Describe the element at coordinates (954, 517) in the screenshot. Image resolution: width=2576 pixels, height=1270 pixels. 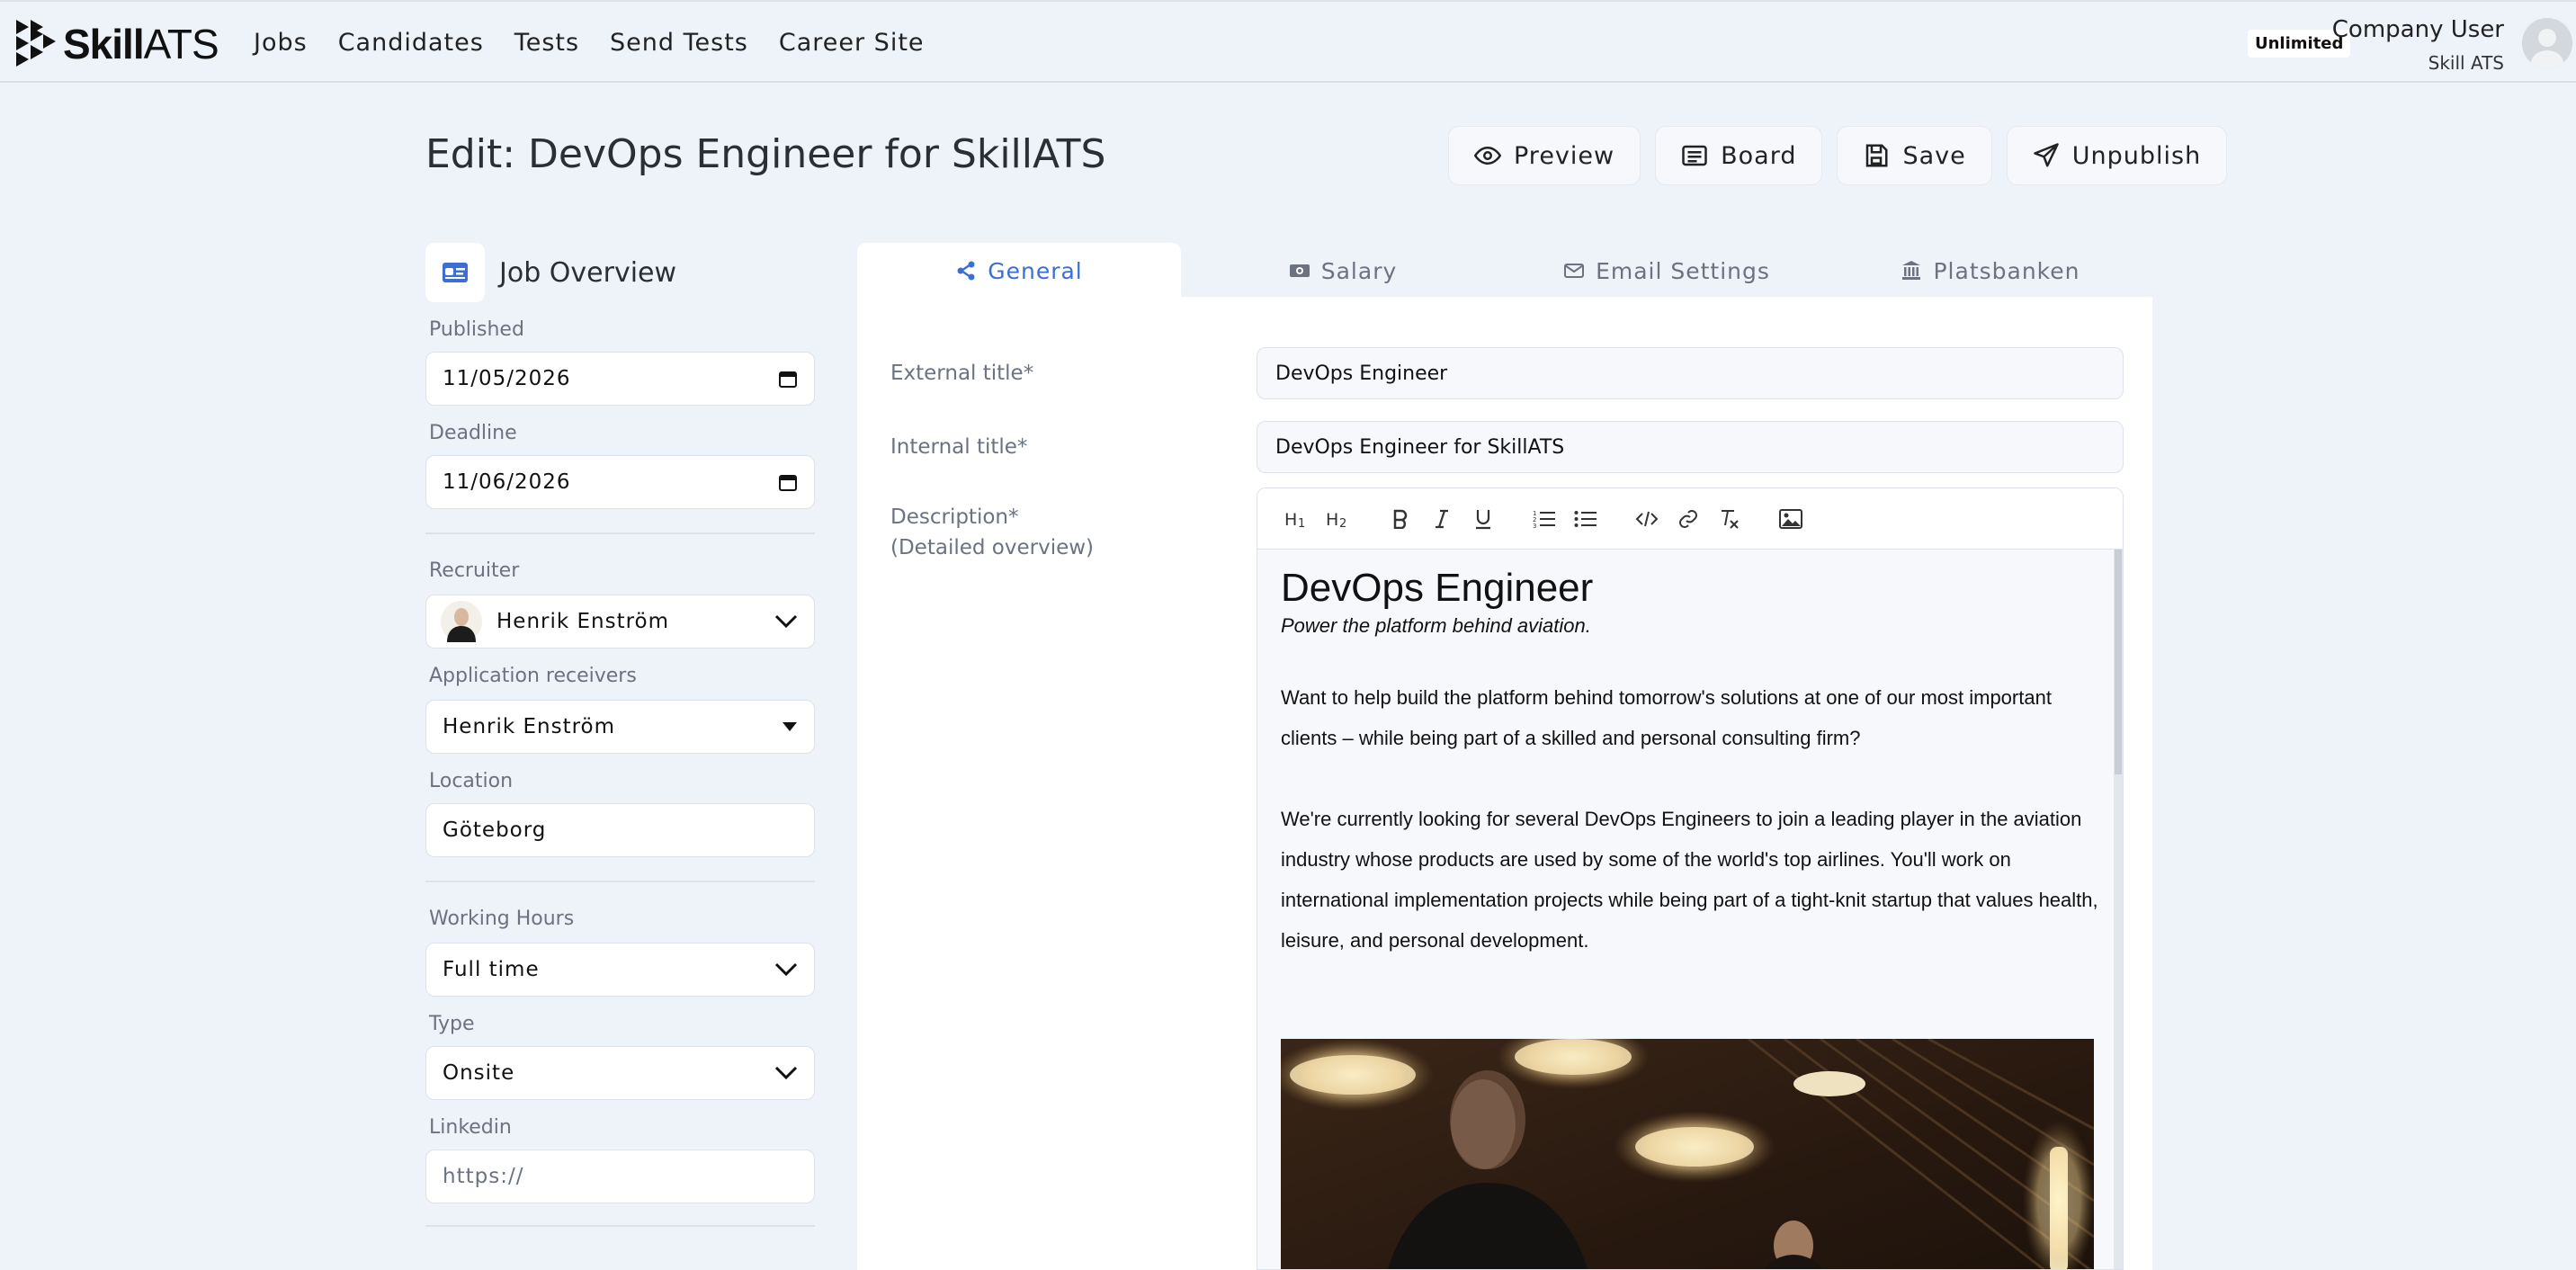
I see `description-label: Description*` at that location.